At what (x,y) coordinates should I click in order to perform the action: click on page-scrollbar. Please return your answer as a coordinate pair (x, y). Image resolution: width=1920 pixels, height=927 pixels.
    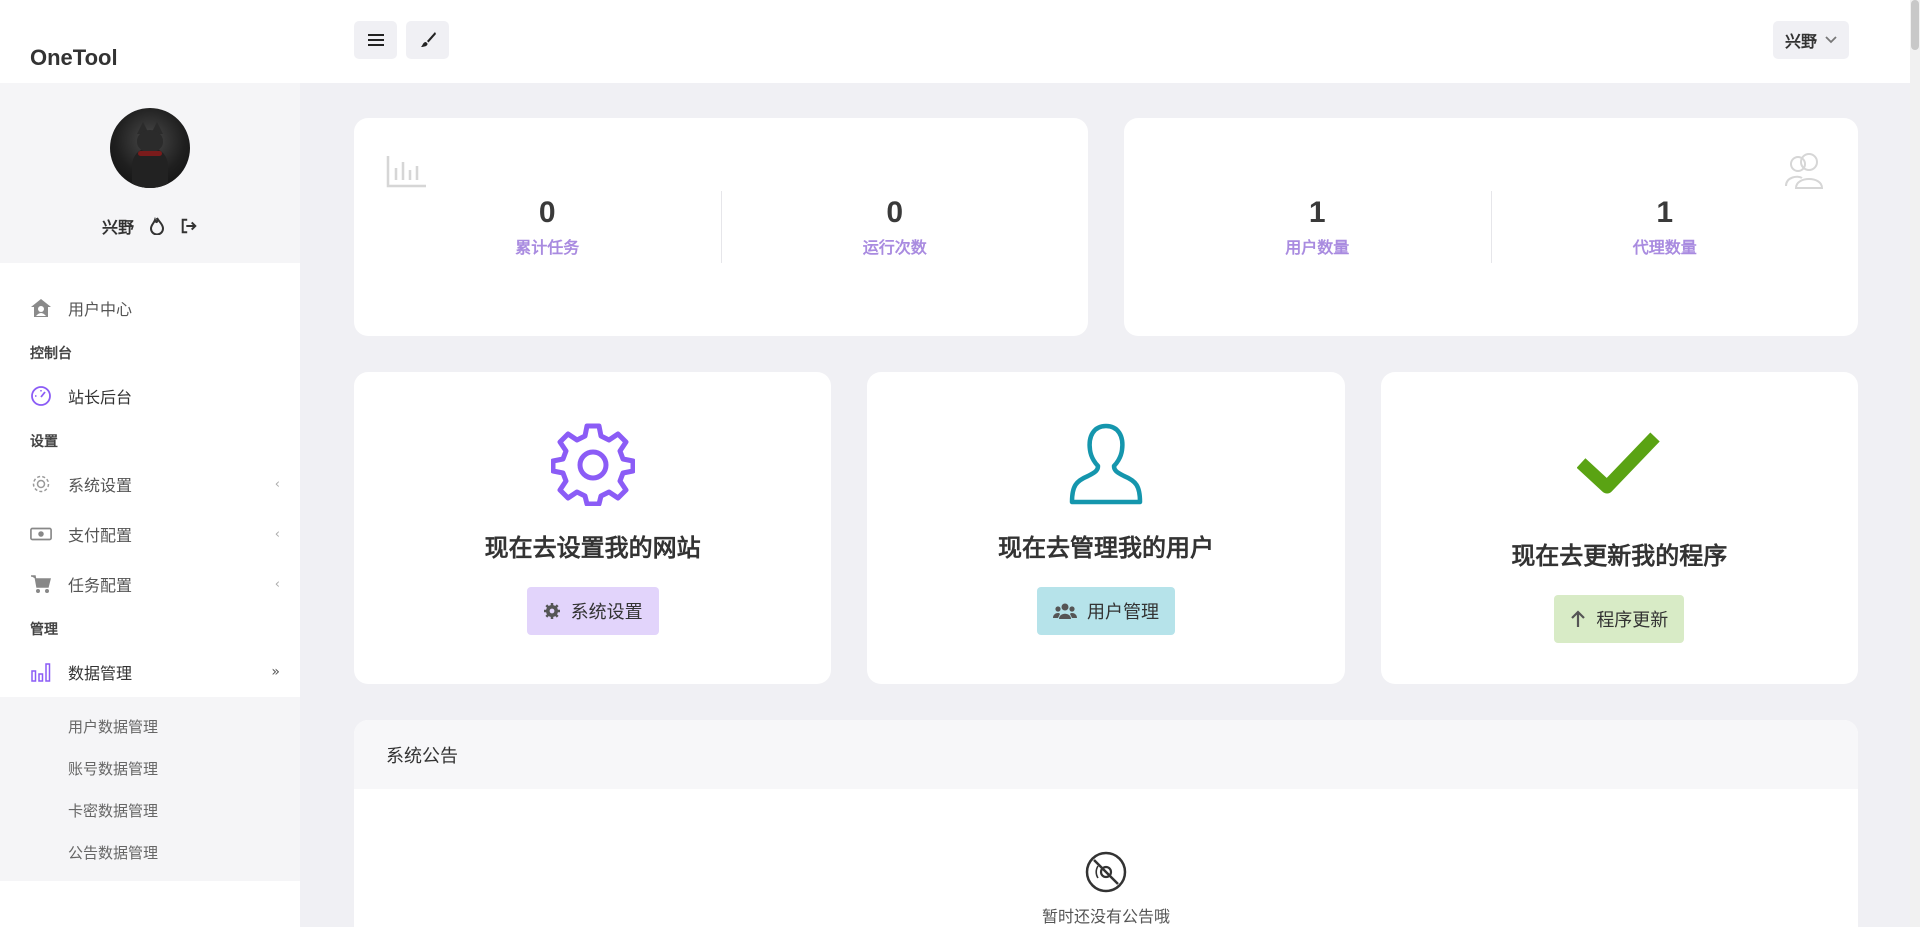
    Looking at the image, I should click on (1915, 463).